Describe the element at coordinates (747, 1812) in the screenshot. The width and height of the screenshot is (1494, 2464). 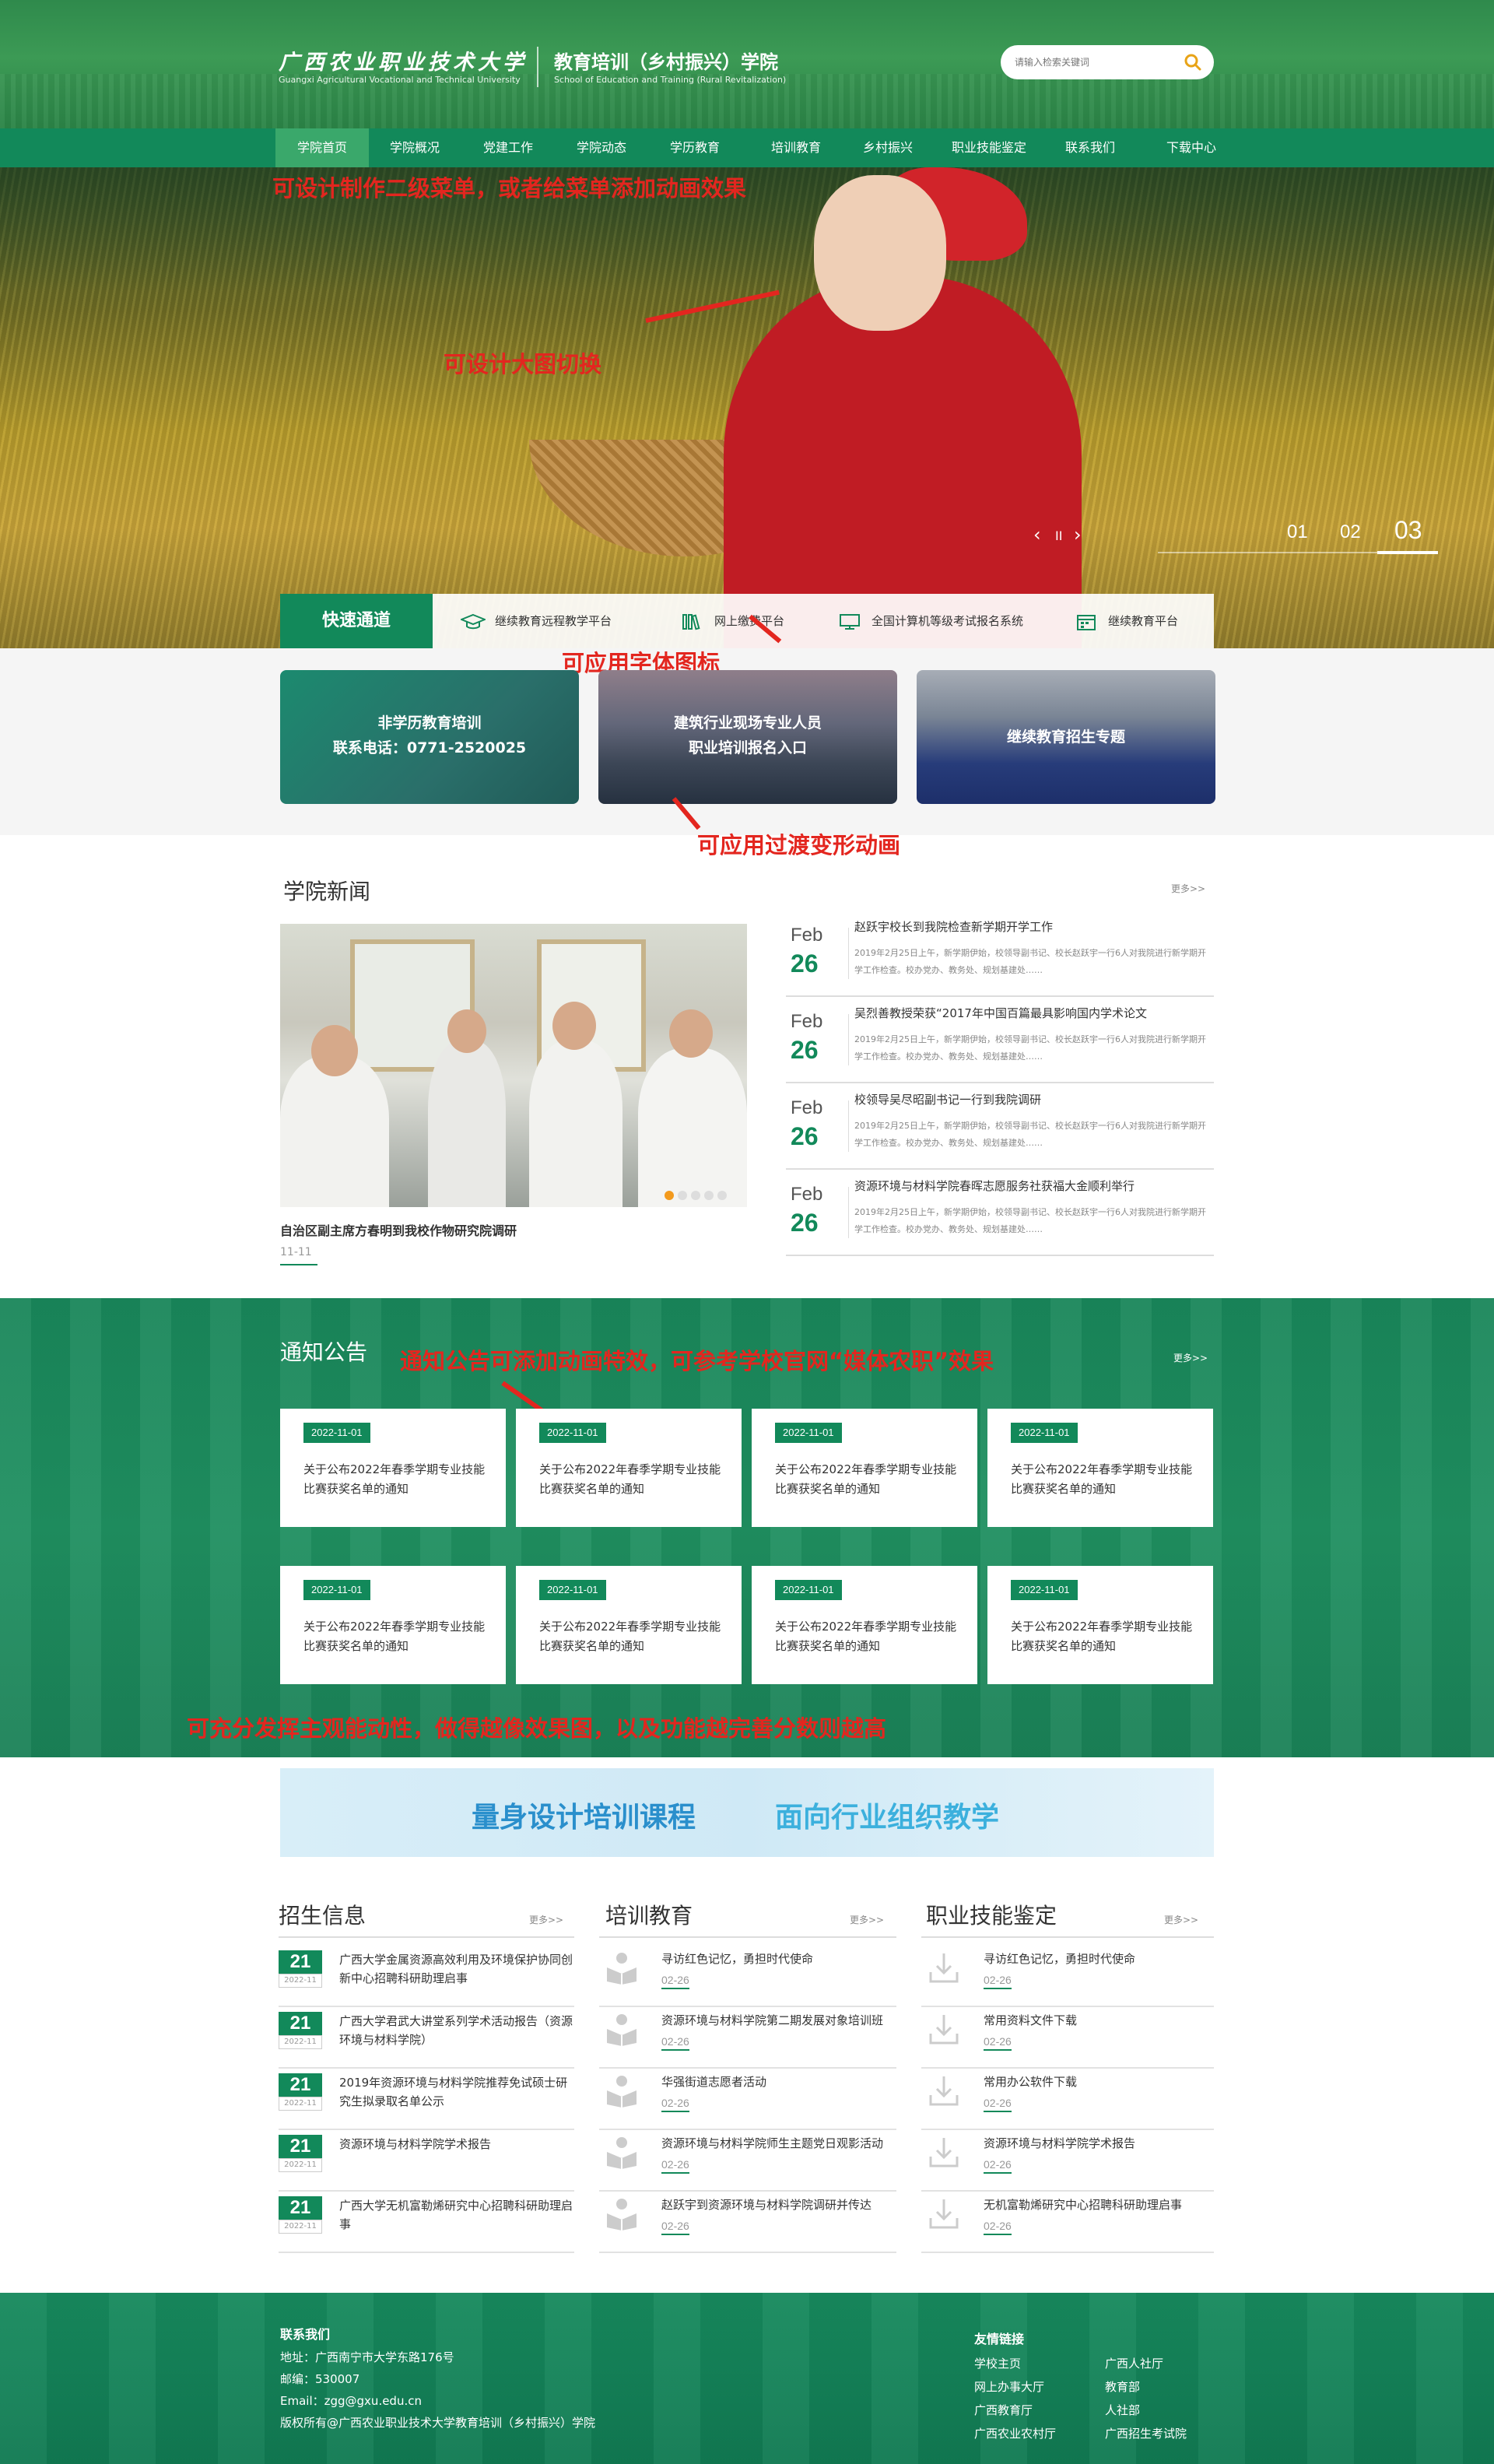
I see `promo-banner: 量身设计培训课程 面向行业组织教学` at that location.